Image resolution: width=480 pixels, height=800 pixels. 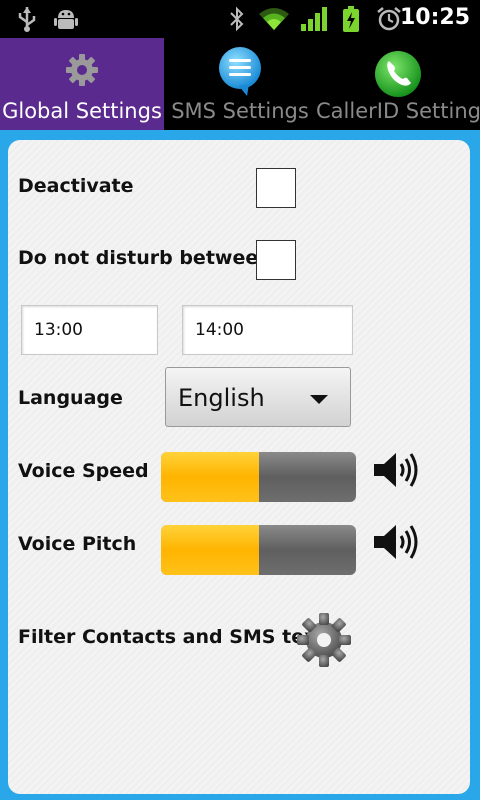 What do you see at coordinates (274, 19) in the screenshot?
I see `wifi-icon` at bounding box center [274, 19].